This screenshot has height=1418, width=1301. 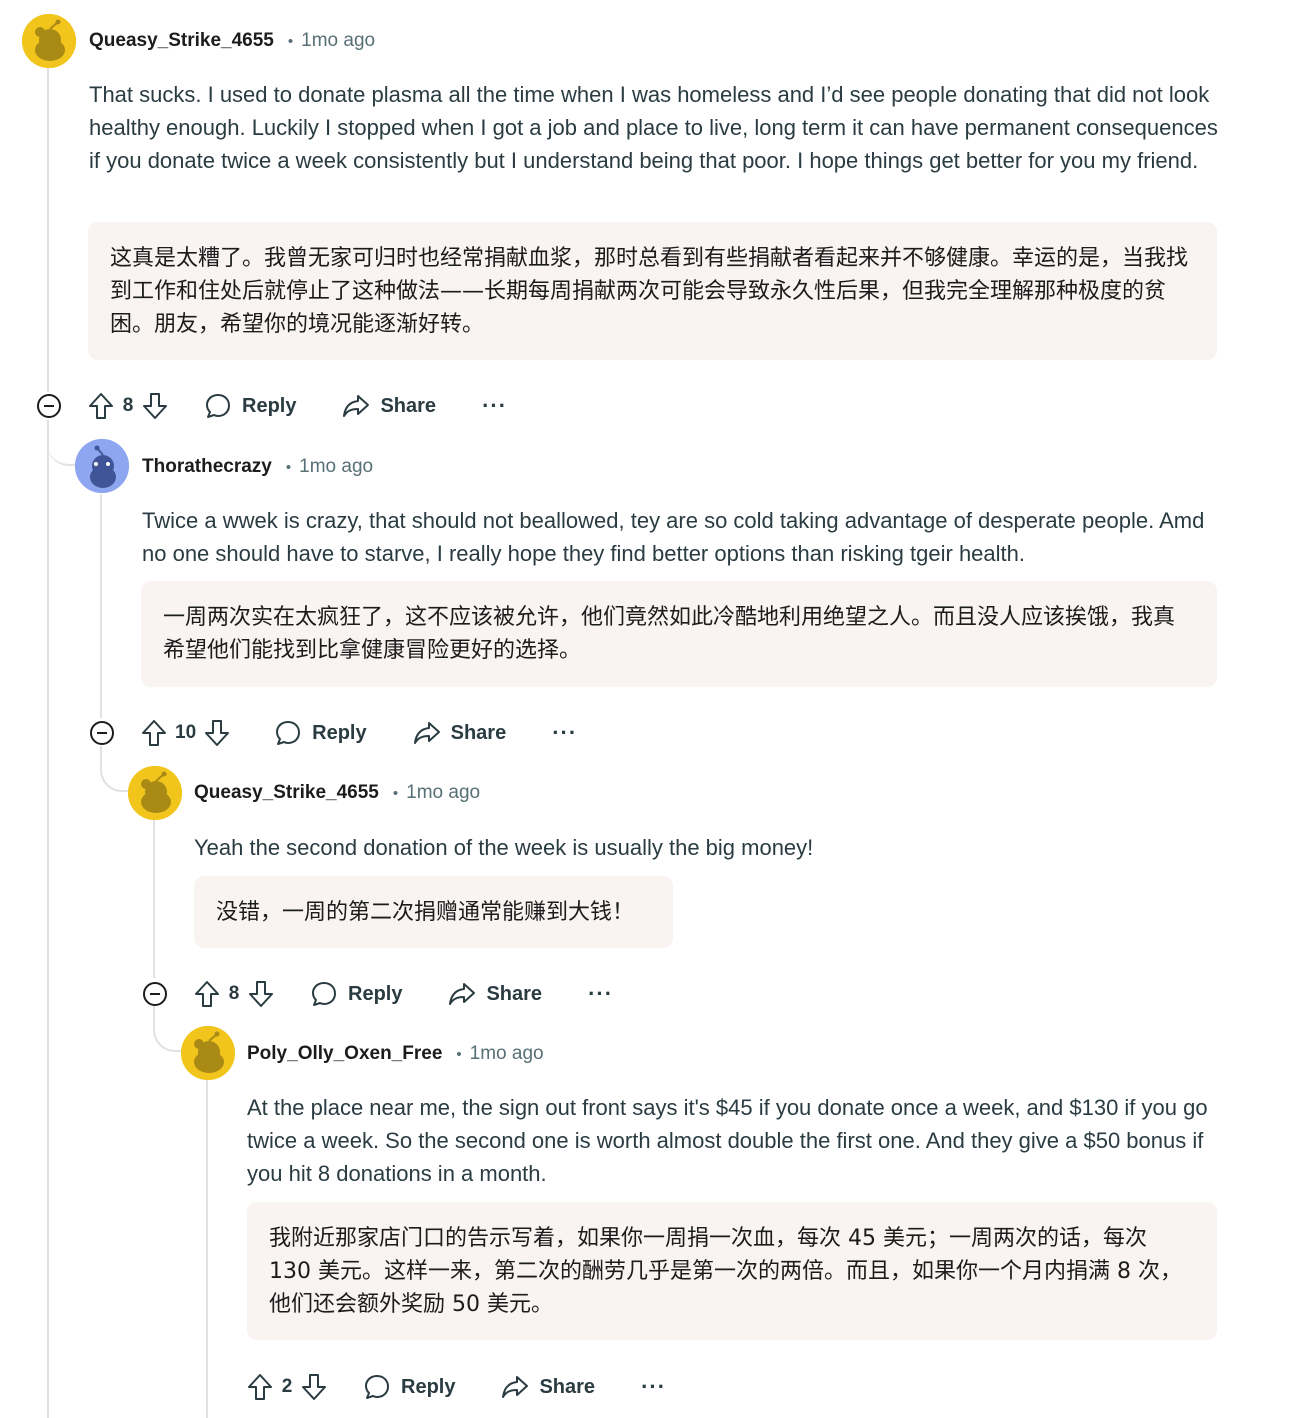 I want to click on author-name: Poly_Olly_Oxen_Free, so click(x=344, y=1054).